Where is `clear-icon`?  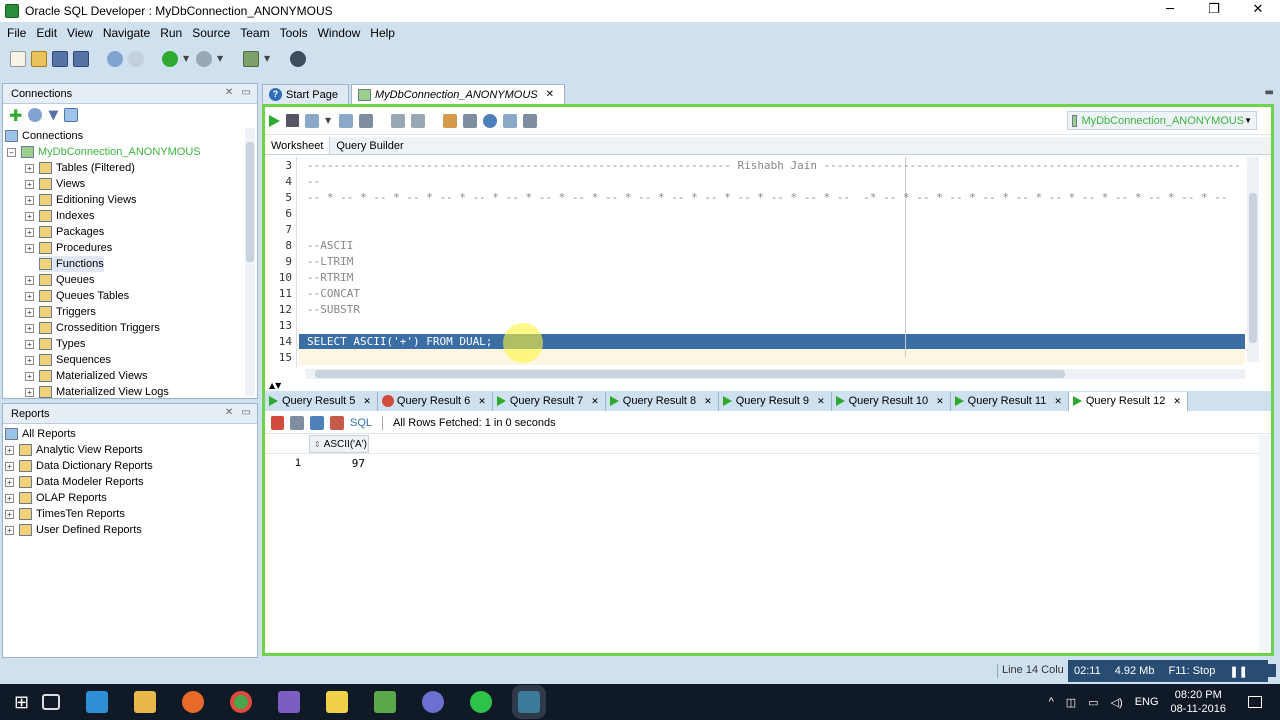
clear-icon is located at coordinates (418, 120).